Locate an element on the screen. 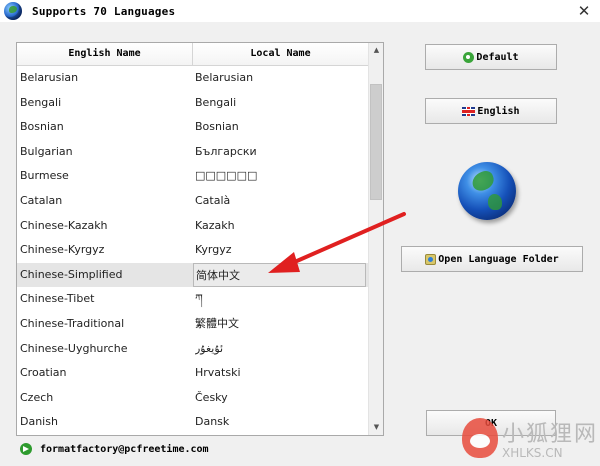 The image size is (600, 466). list-row: Chinese-Traditional 繁體中文 is located at coordinates (192, 324).